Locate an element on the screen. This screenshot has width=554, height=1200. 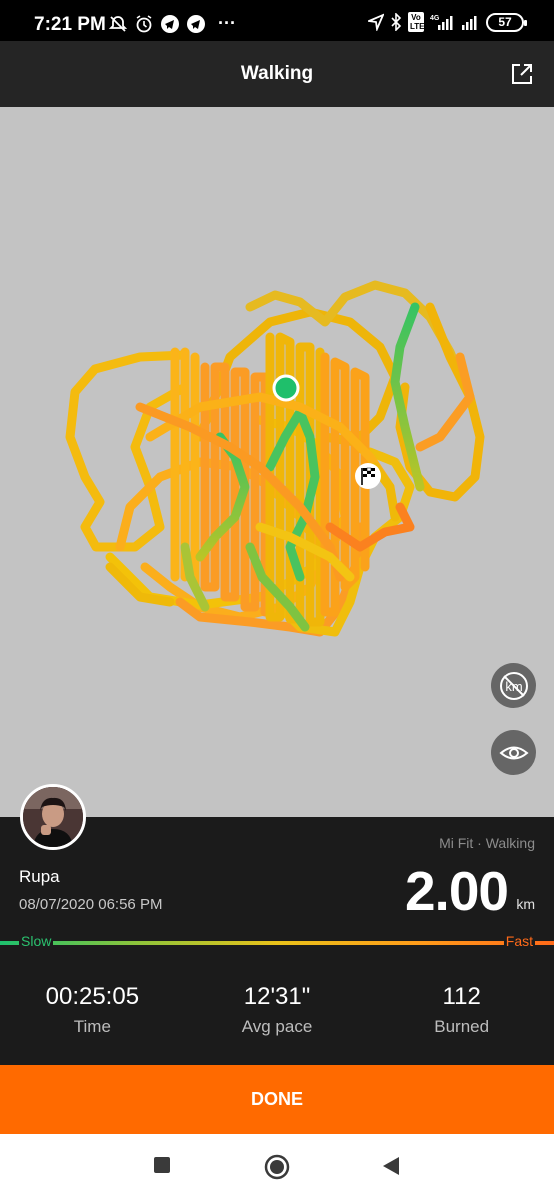
user-photo is located at coordinates (53, 817).